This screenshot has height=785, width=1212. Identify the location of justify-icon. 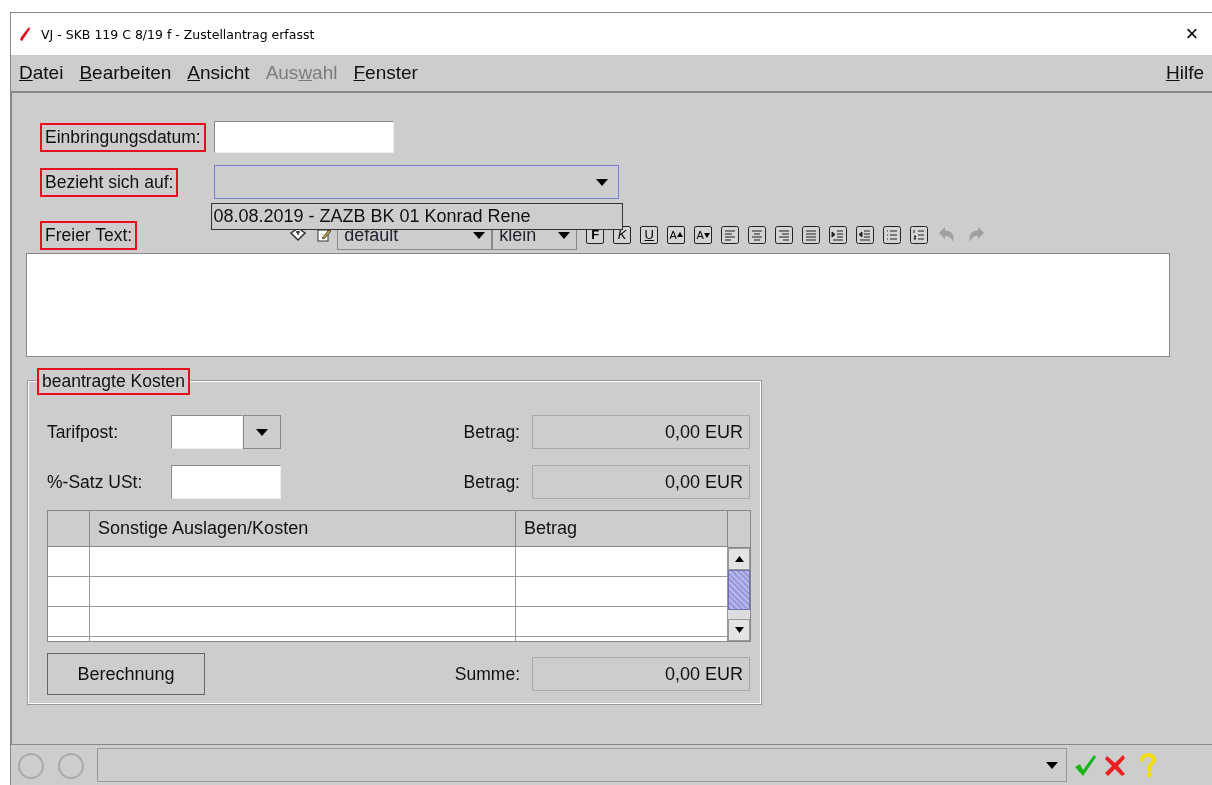
(811, 235).